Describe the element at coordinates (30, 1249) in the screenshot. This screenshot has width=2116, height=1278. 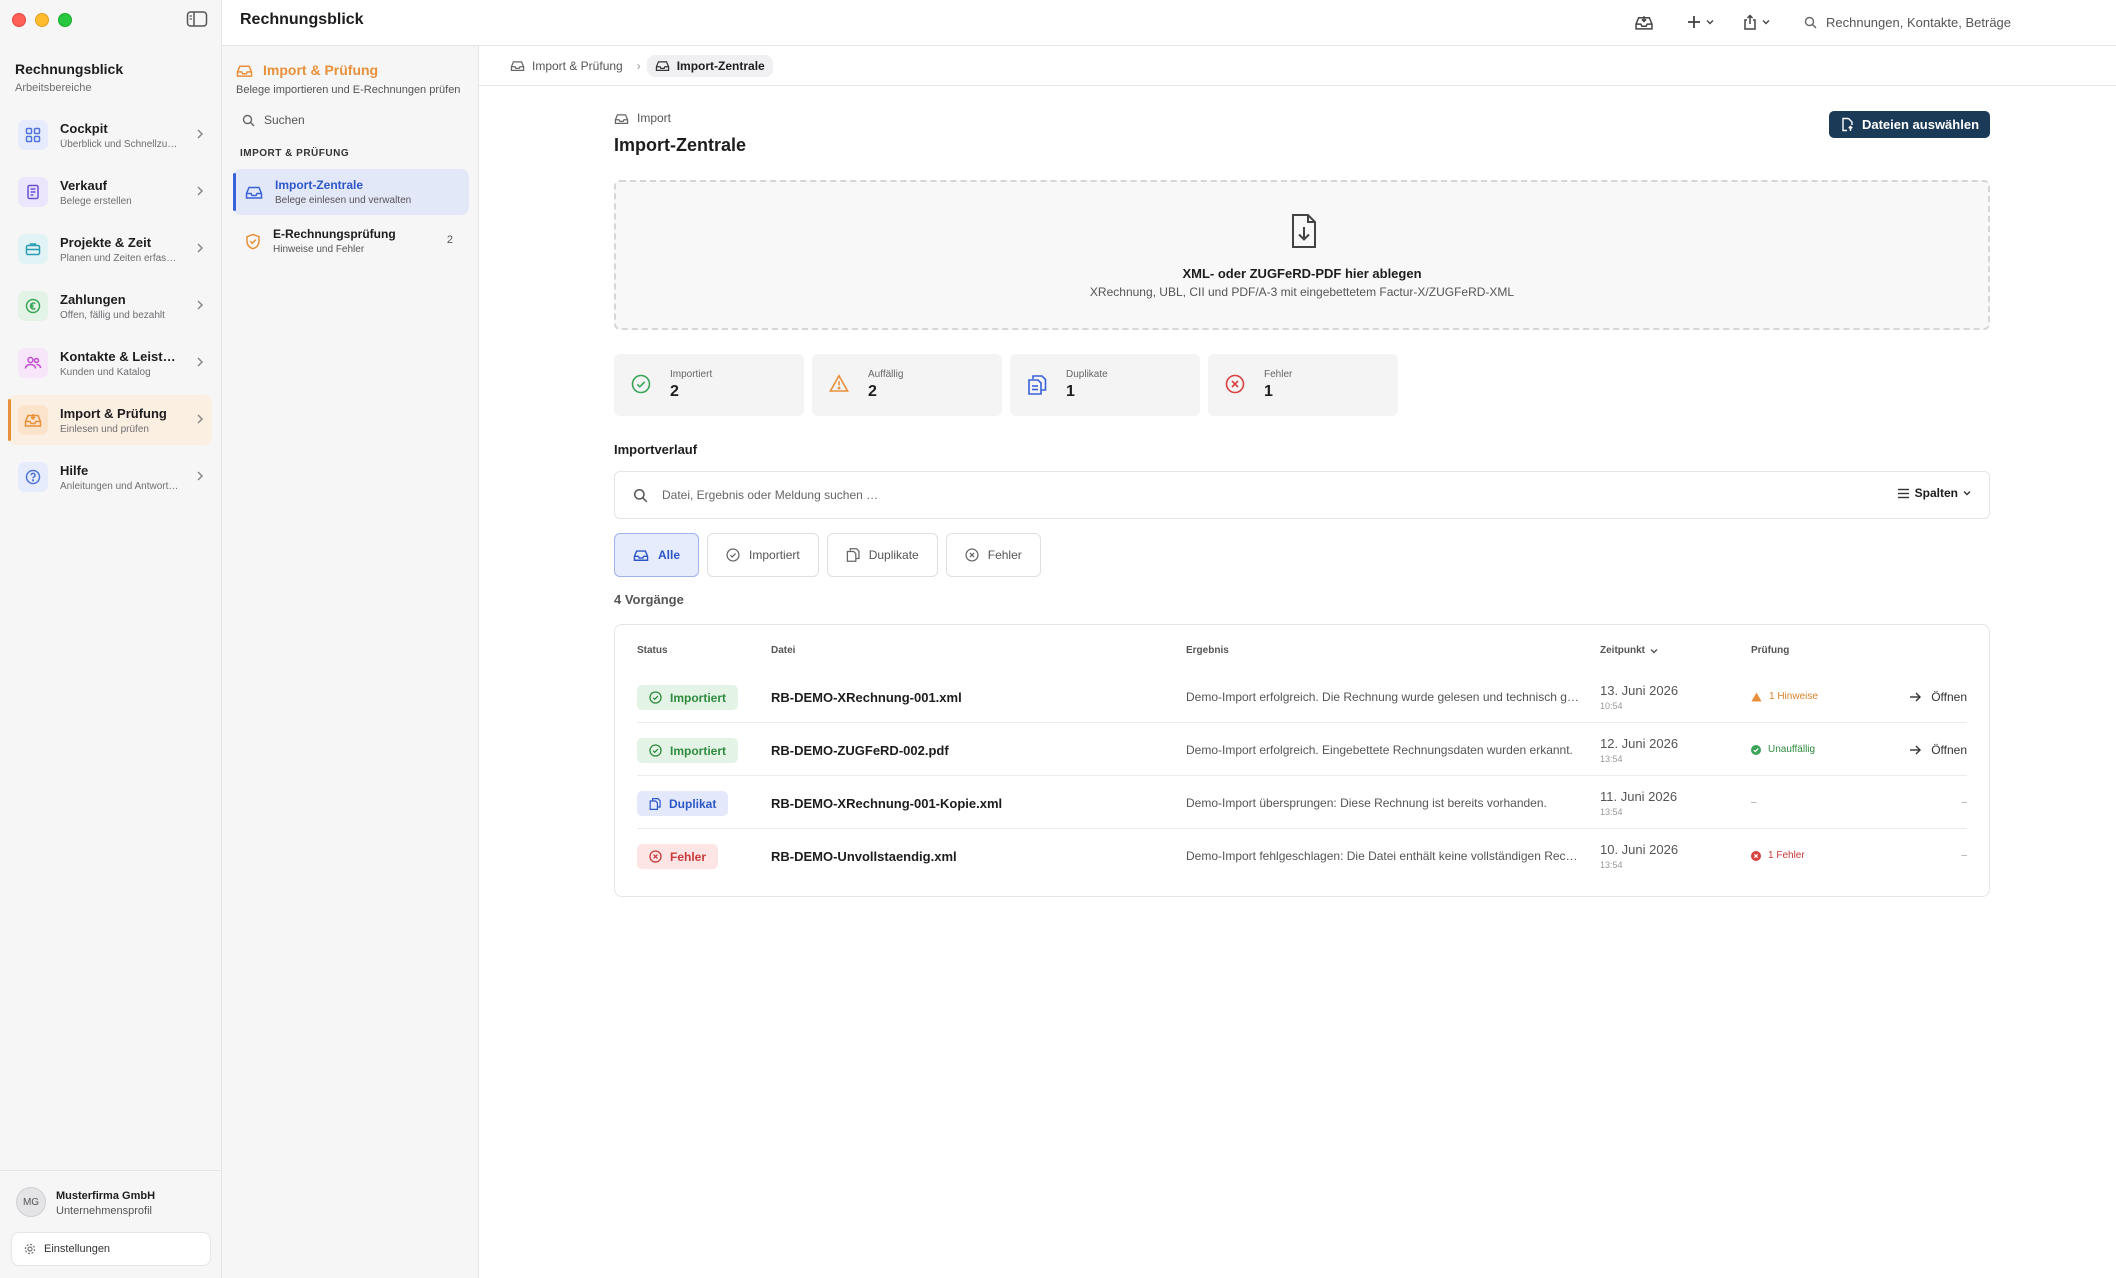
I see `gear-icon` at that location.